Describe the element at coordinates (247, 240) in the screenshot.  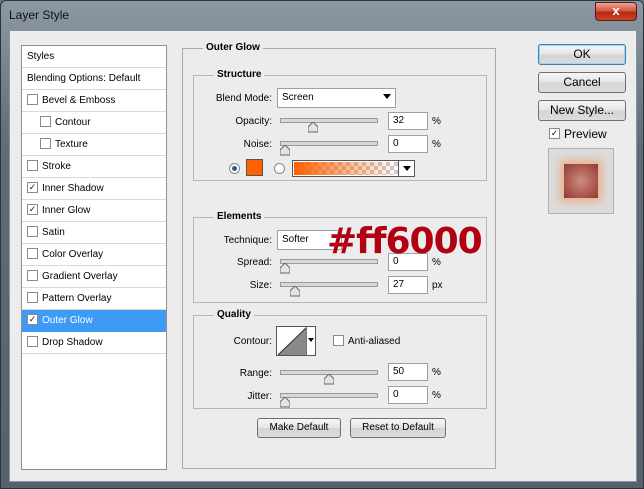
I see `technique-label: Technique:` at that location.